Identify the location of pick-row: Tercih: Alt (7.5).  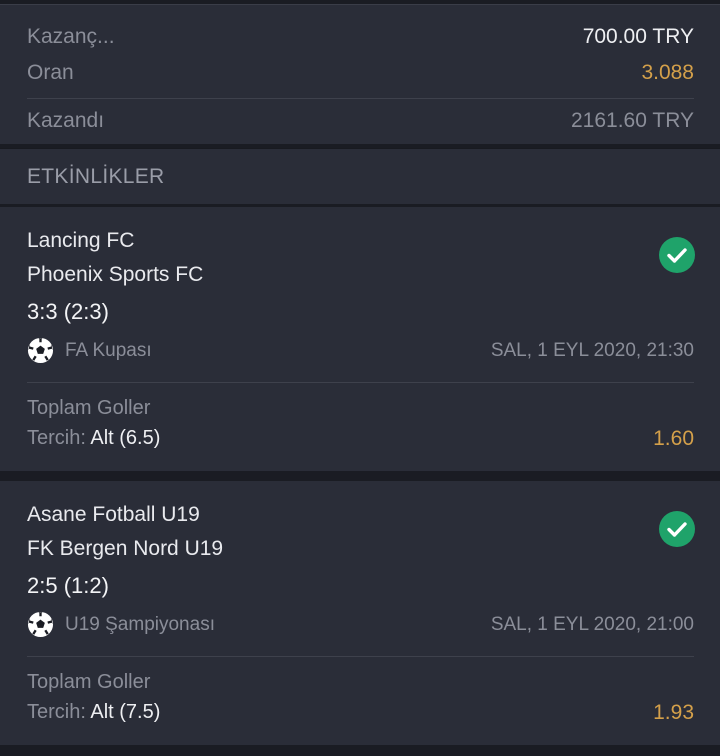
(93, 712).